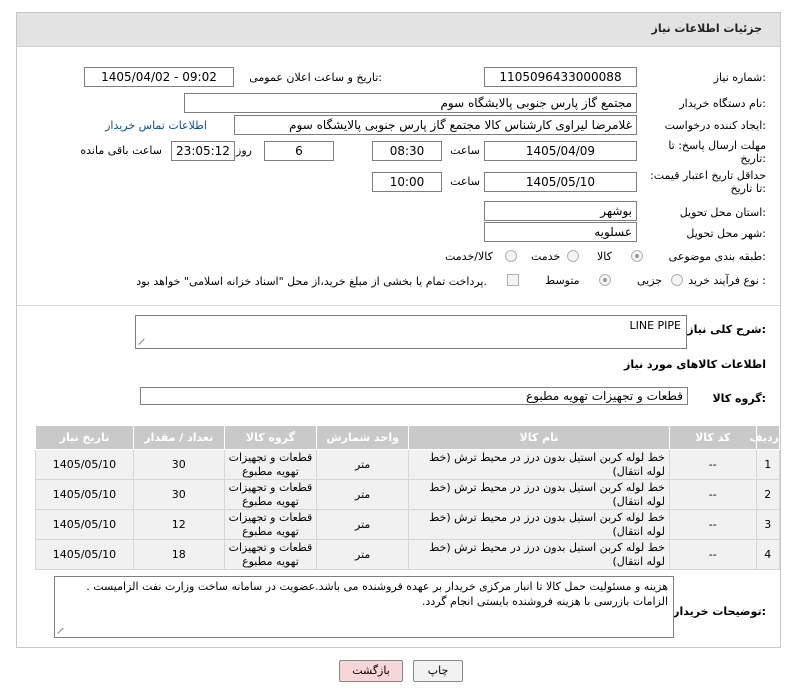  I want to click on deadline-time-field: 08:30, so click(407, 151).